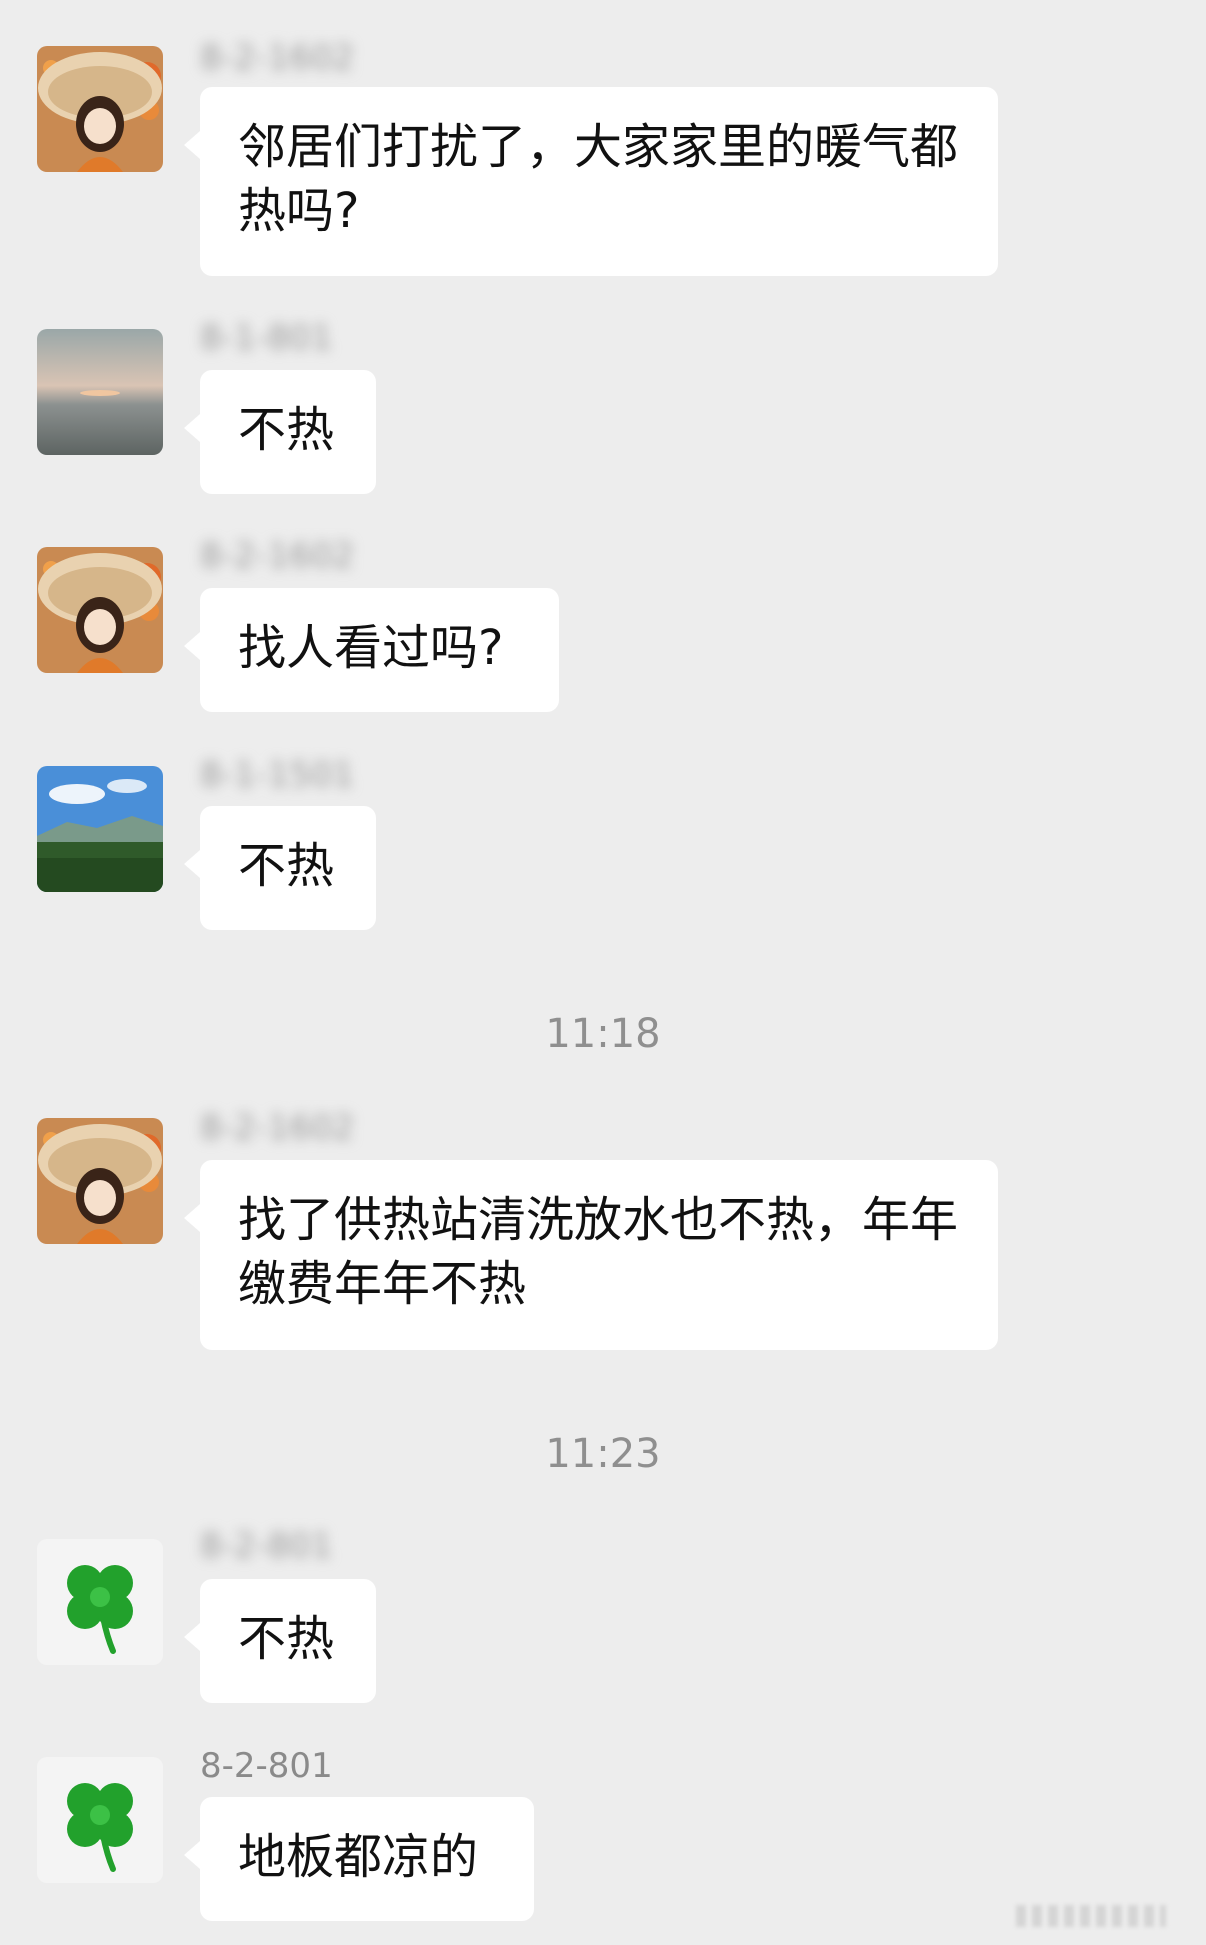  I want to click on message-bubble: 地板都凉的, so click(359, 1859).